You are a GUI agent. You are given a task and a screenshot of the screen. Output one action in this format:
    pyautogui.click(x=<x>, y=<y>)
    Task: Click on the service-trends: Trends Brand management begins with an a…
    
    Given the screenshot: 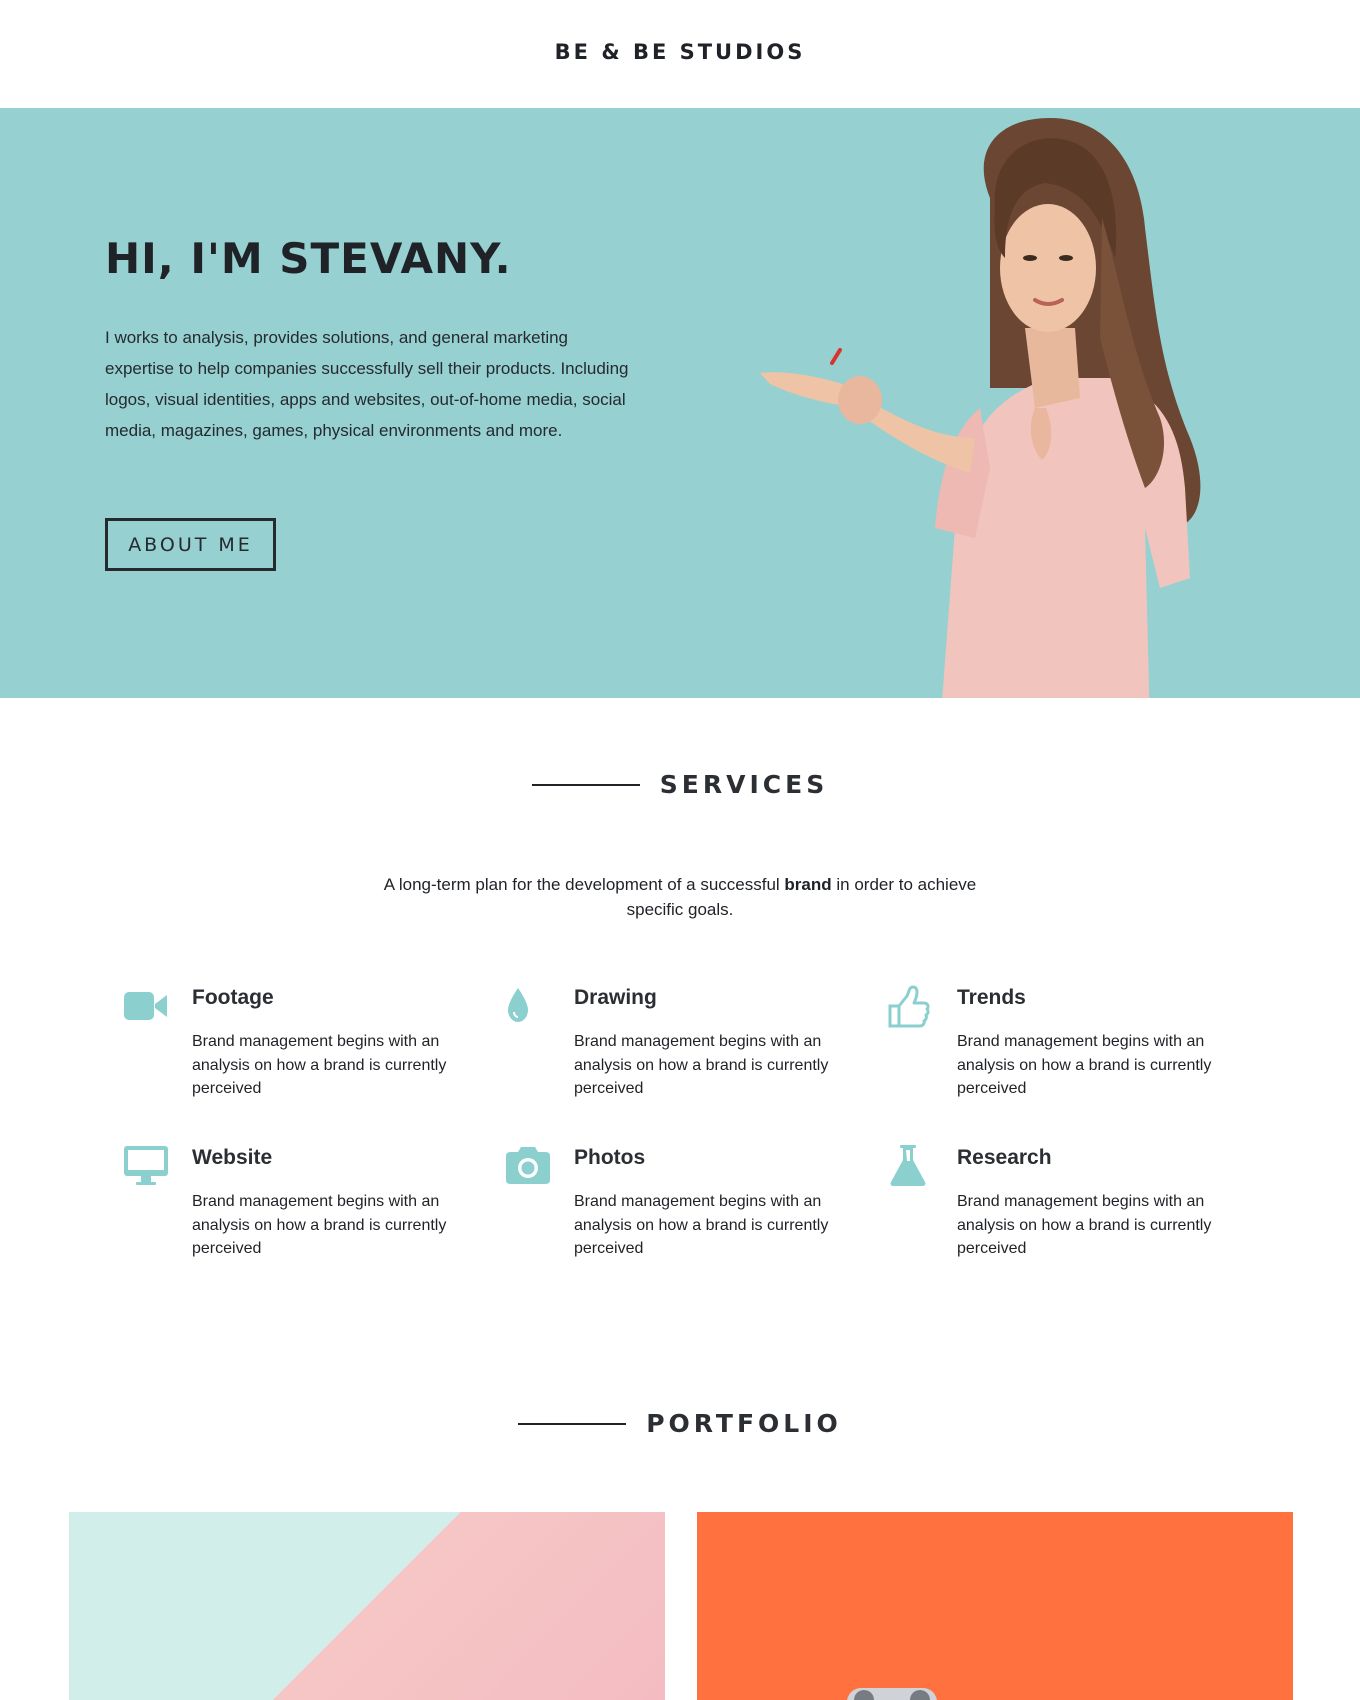 What is the action you would take?
    pyautogui.click(x=1067, y=1049)
    